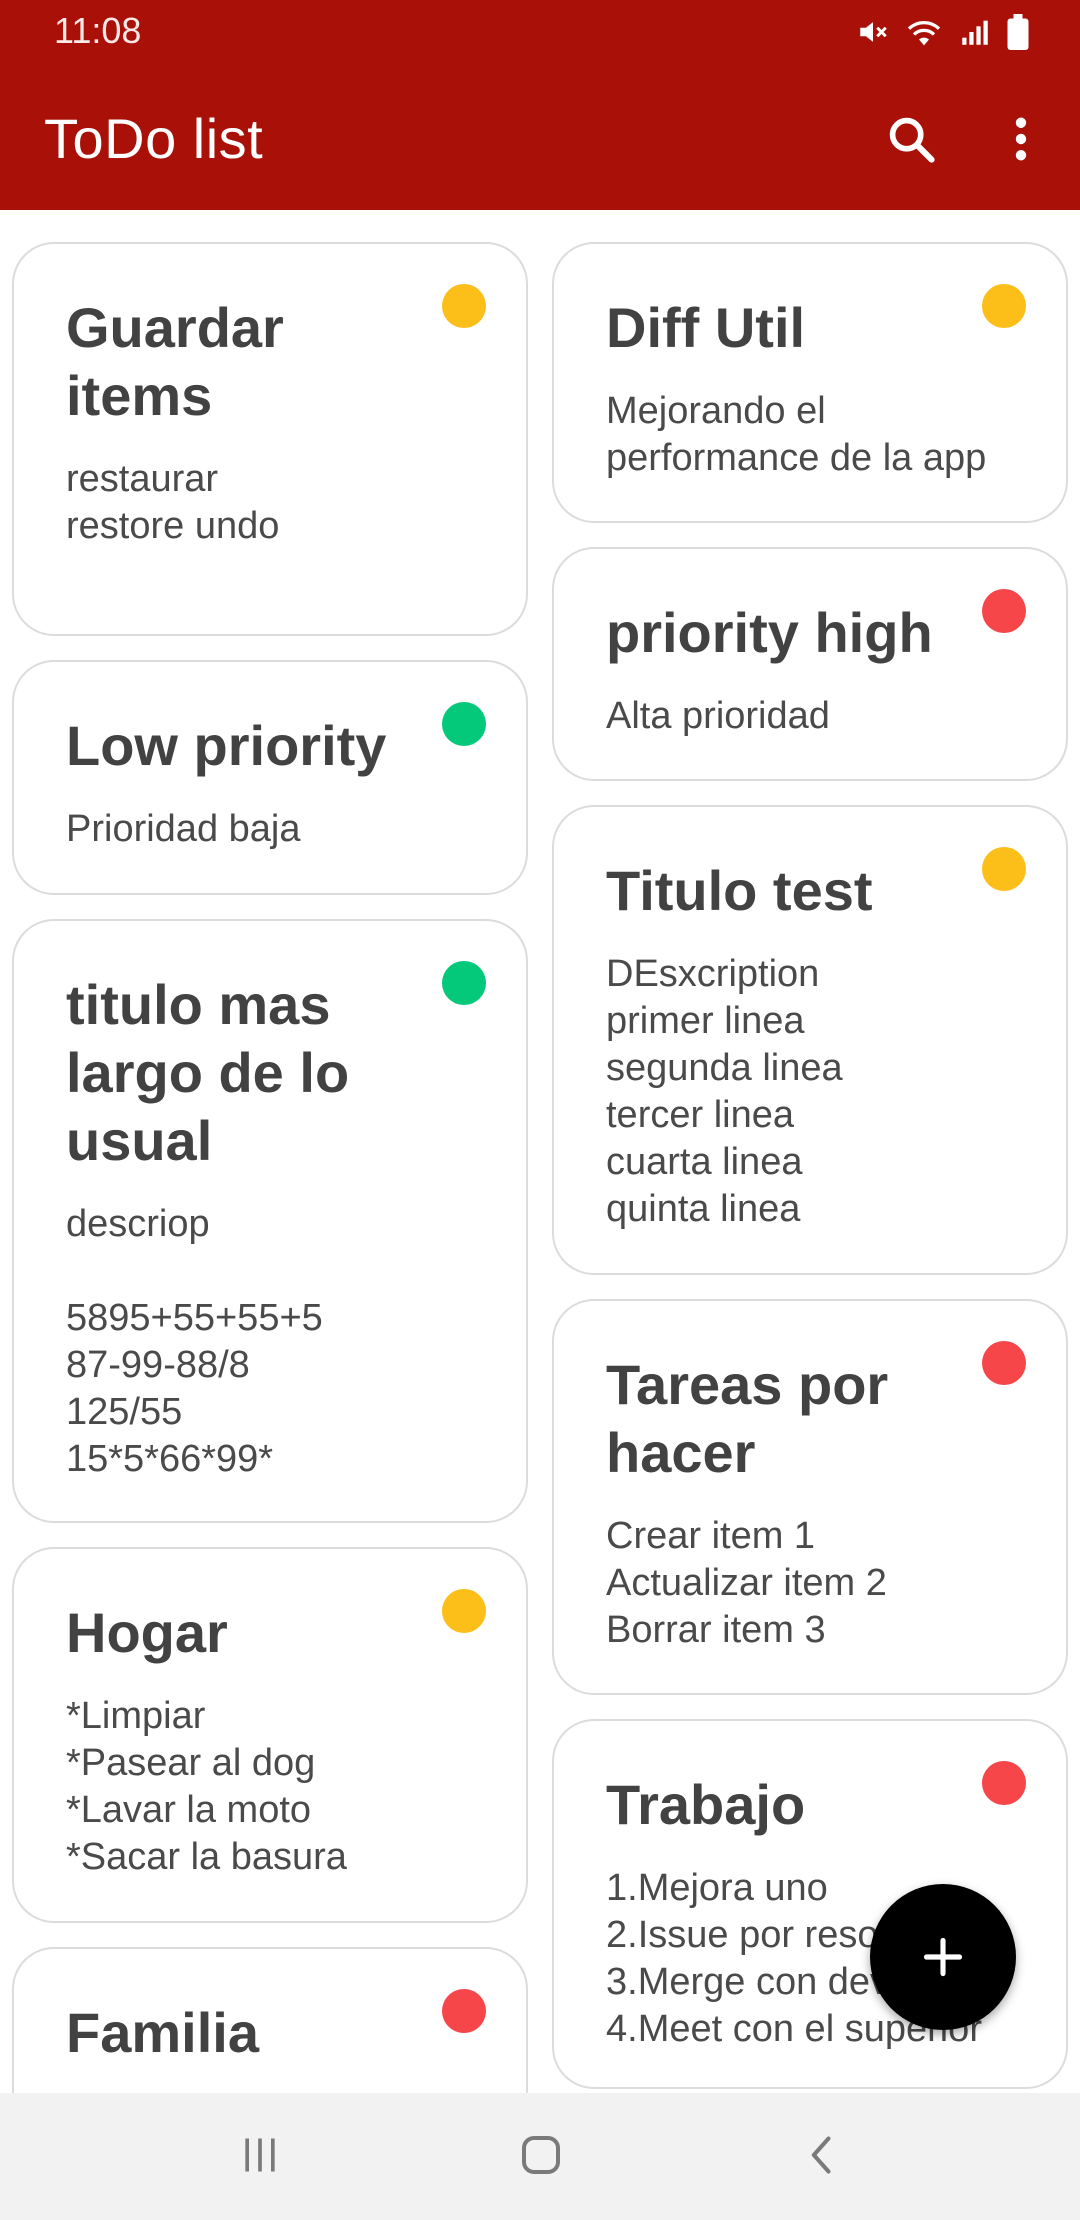 This screenshot has width=1080, height=2220. I want to click on note-card: priority high Alta prioridad, so click(810, 664).